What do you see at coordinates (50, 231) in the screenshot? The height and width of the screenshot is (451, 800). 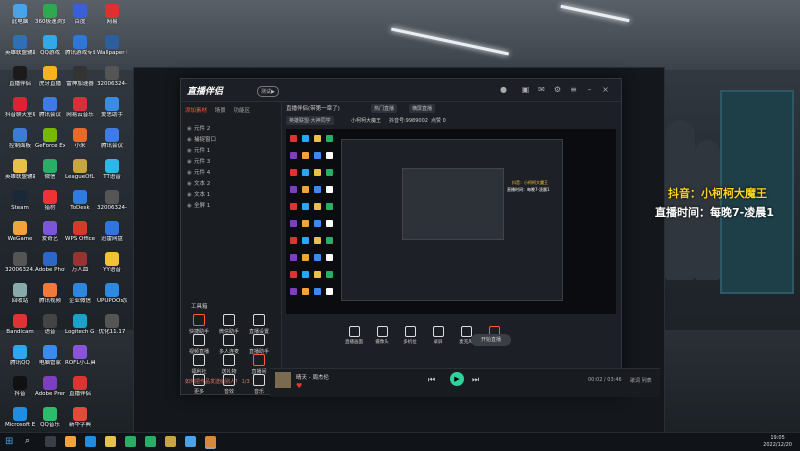 I see `desktop-icon: 爱奇艺` at bounding box center [50, 231].